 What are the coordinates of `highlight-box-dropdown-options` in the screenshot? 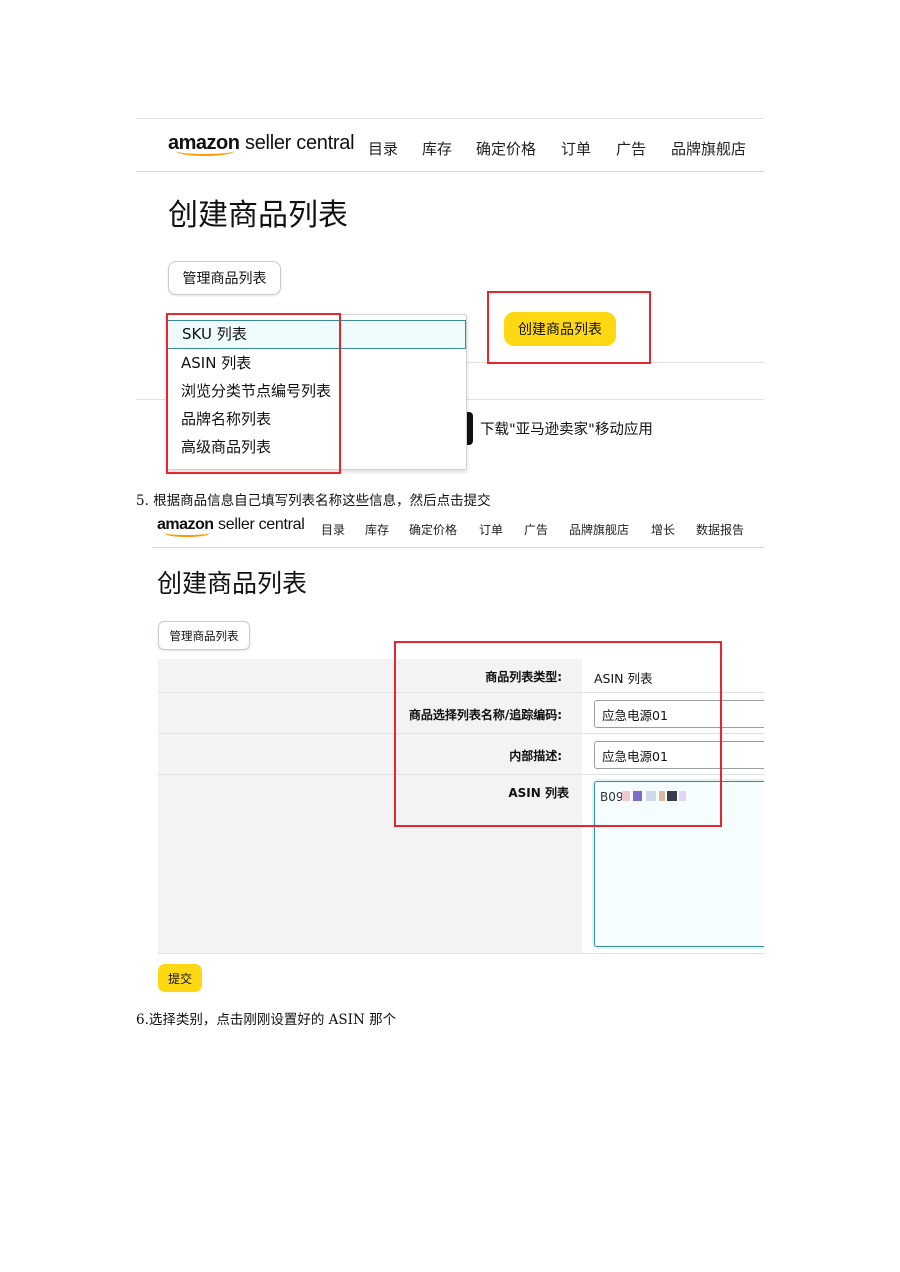 It's located at (253, 393).